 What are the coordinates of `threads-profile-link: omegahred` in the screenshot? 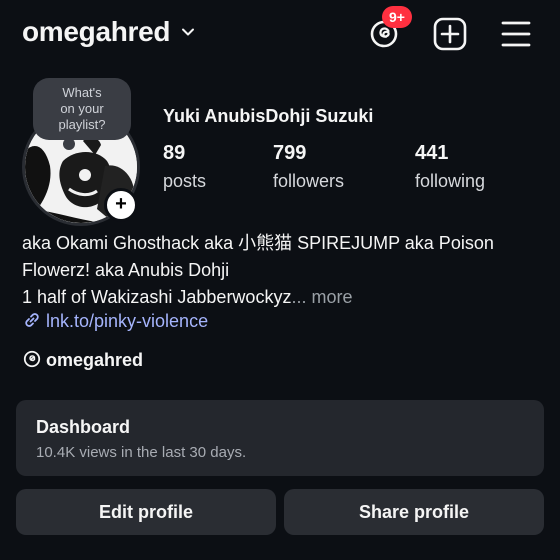 It's located at (82, 360).